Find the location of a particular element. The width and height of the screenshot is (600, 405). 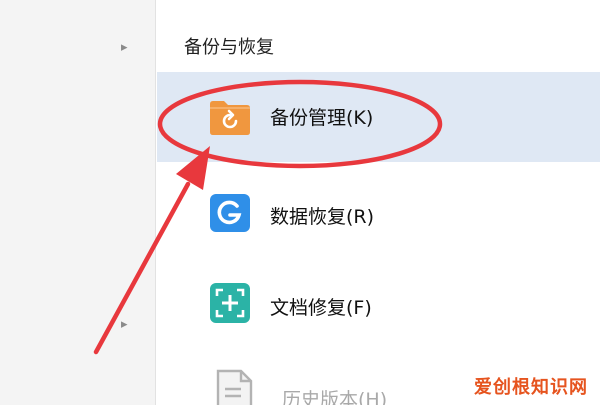

document-repair-icon is located at coordinates (230, 303).